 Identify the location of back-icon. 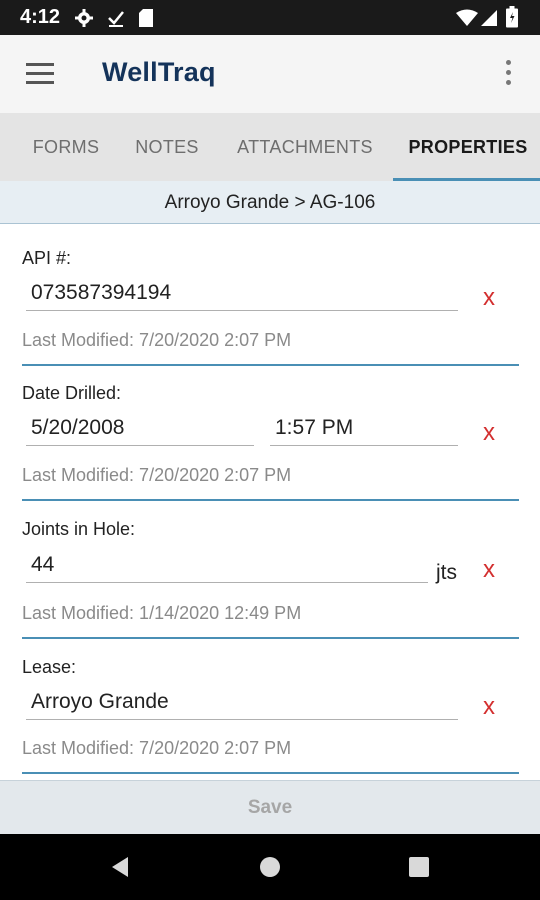
(120, 869).